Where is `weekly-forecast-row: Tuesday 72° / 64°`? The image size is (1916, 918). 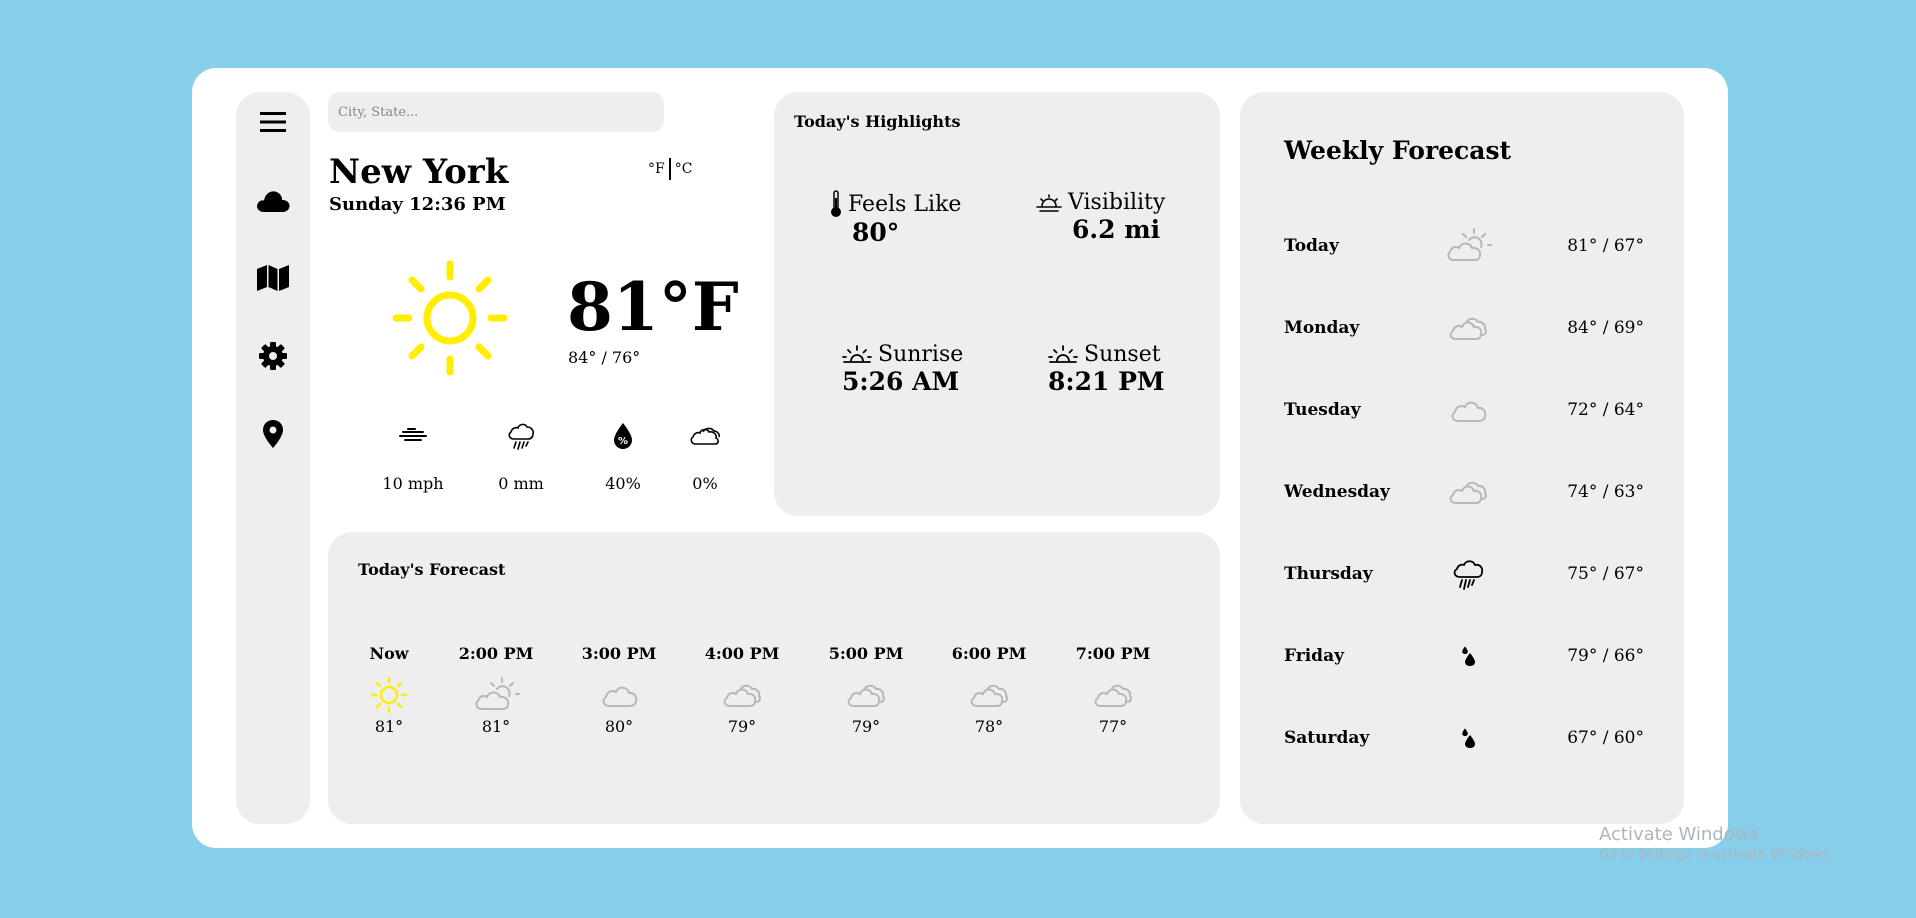
weekly-forecast-row: Tuesday 72° / 64° is located at coordinates (1464, 410).